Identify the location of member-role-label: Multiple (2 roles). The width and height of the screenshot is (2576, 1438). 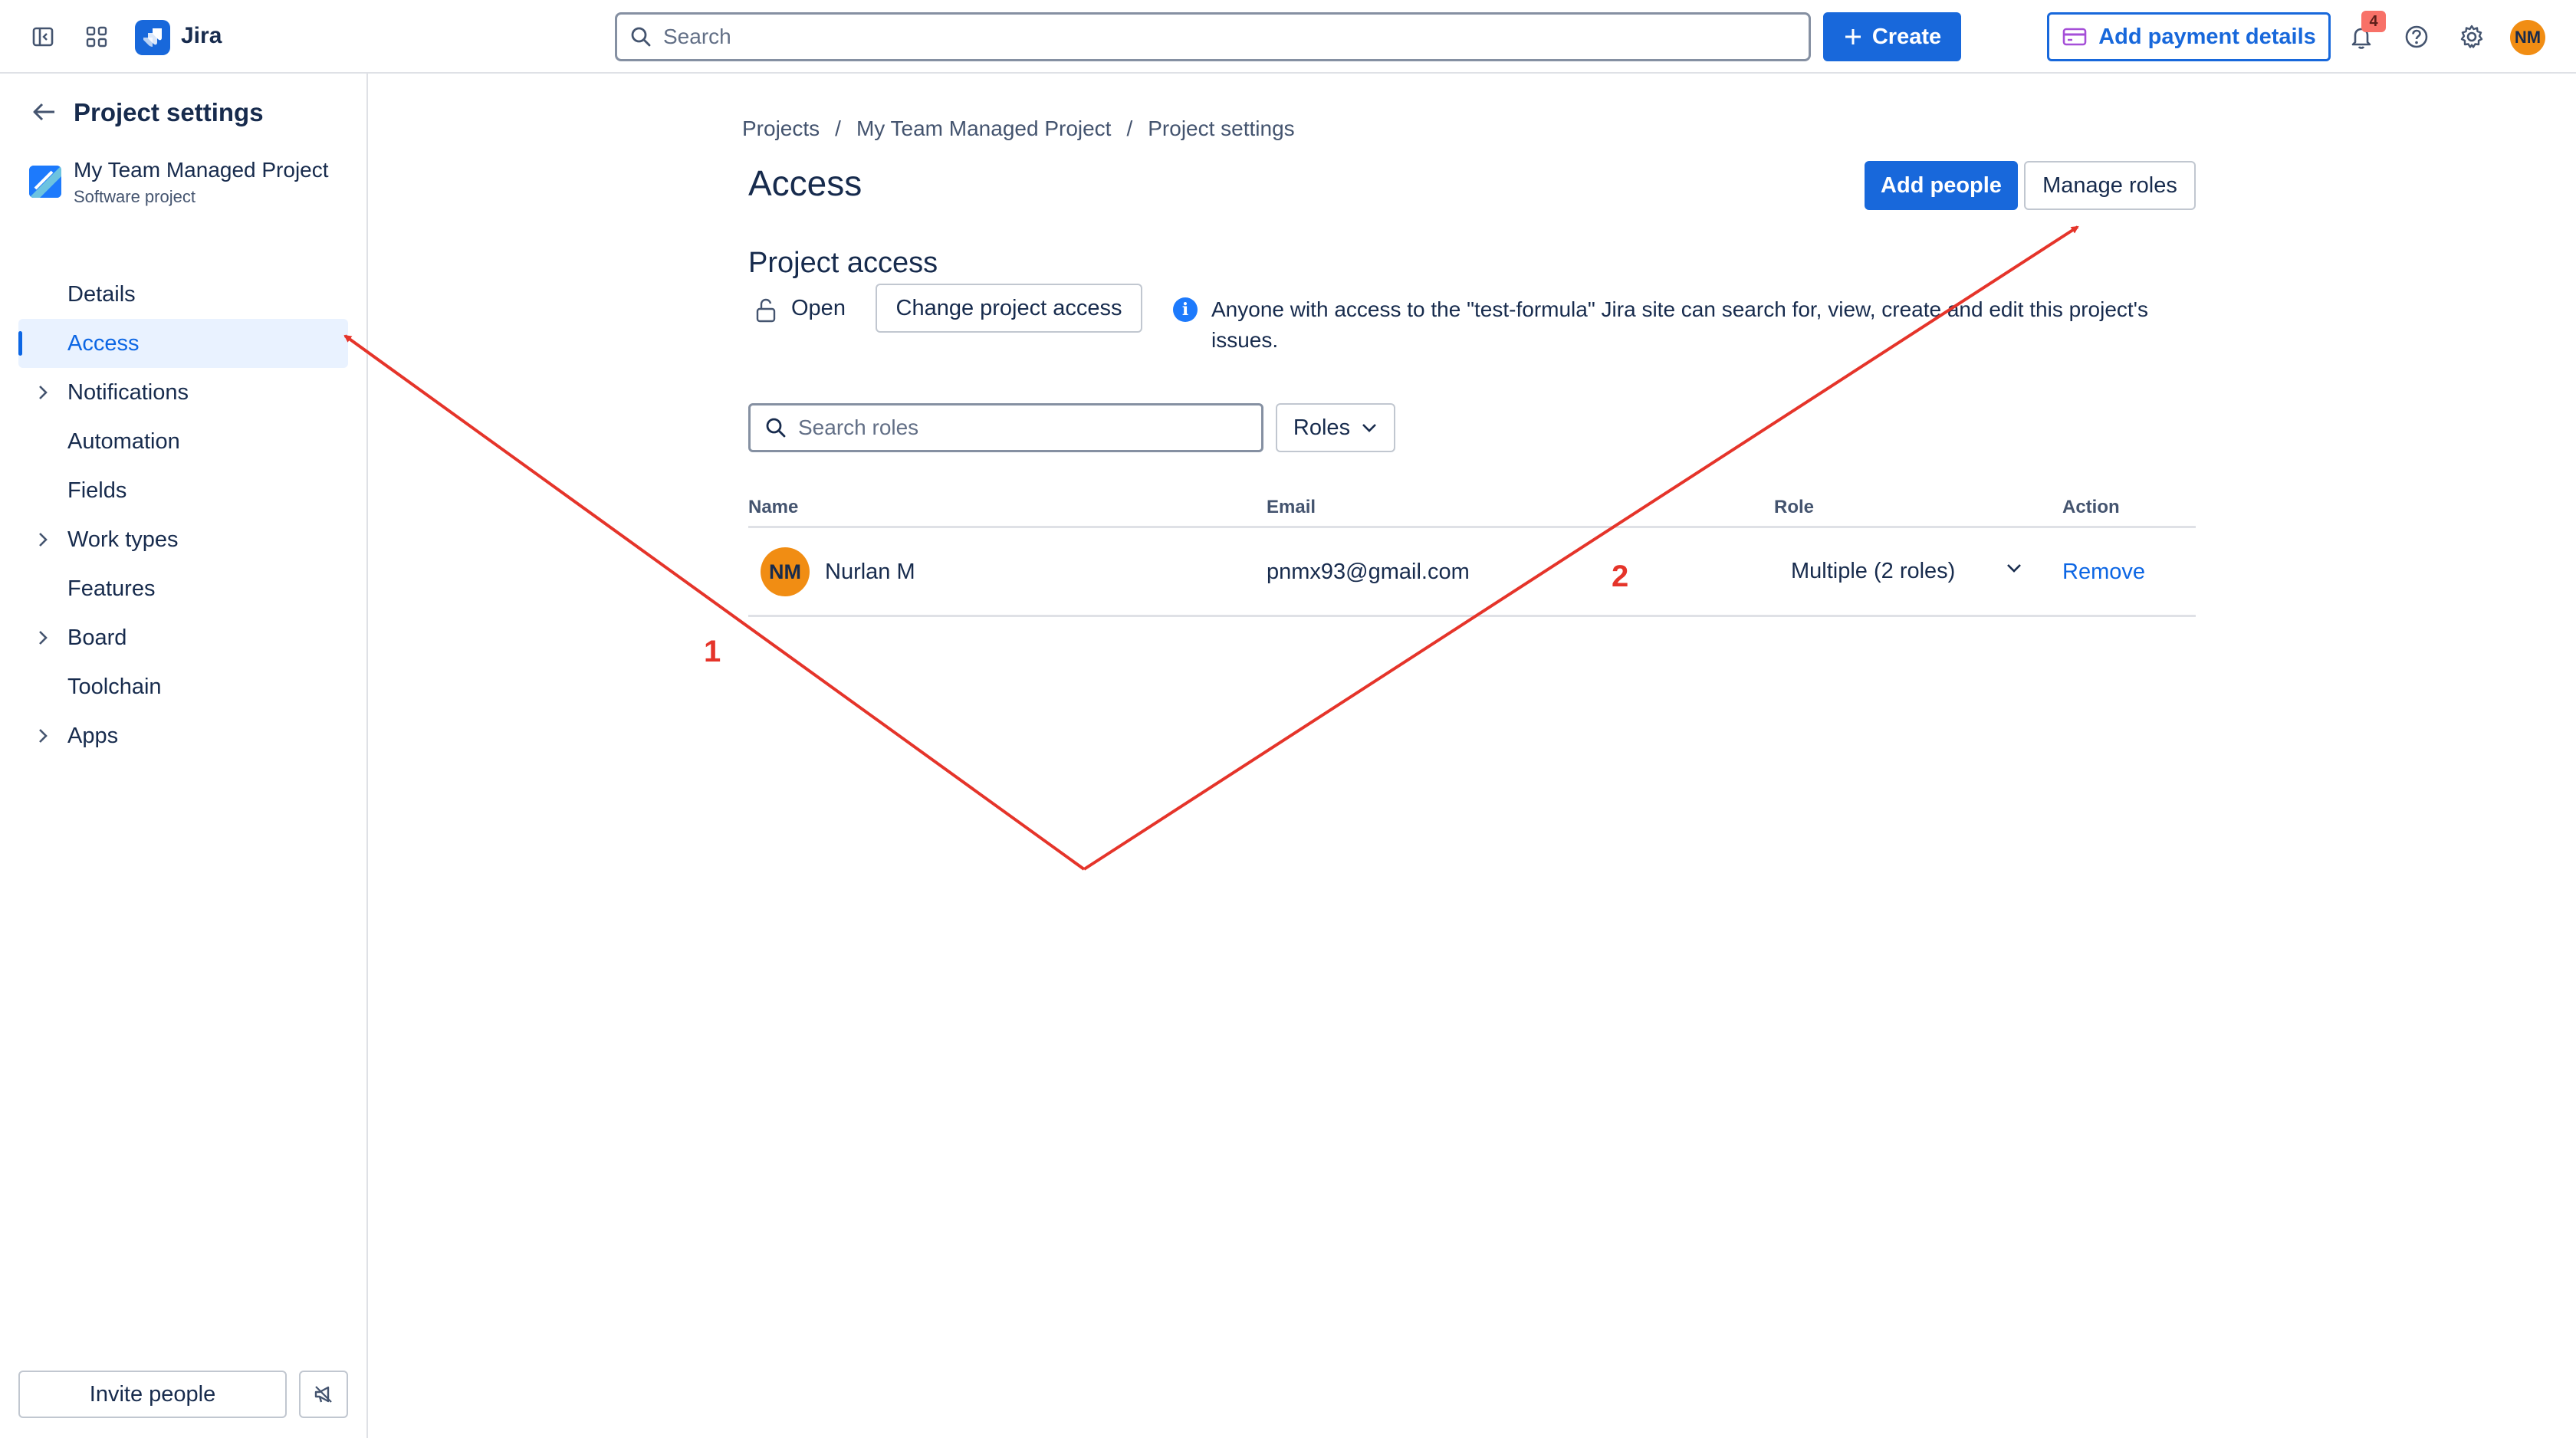
(1873, 570).